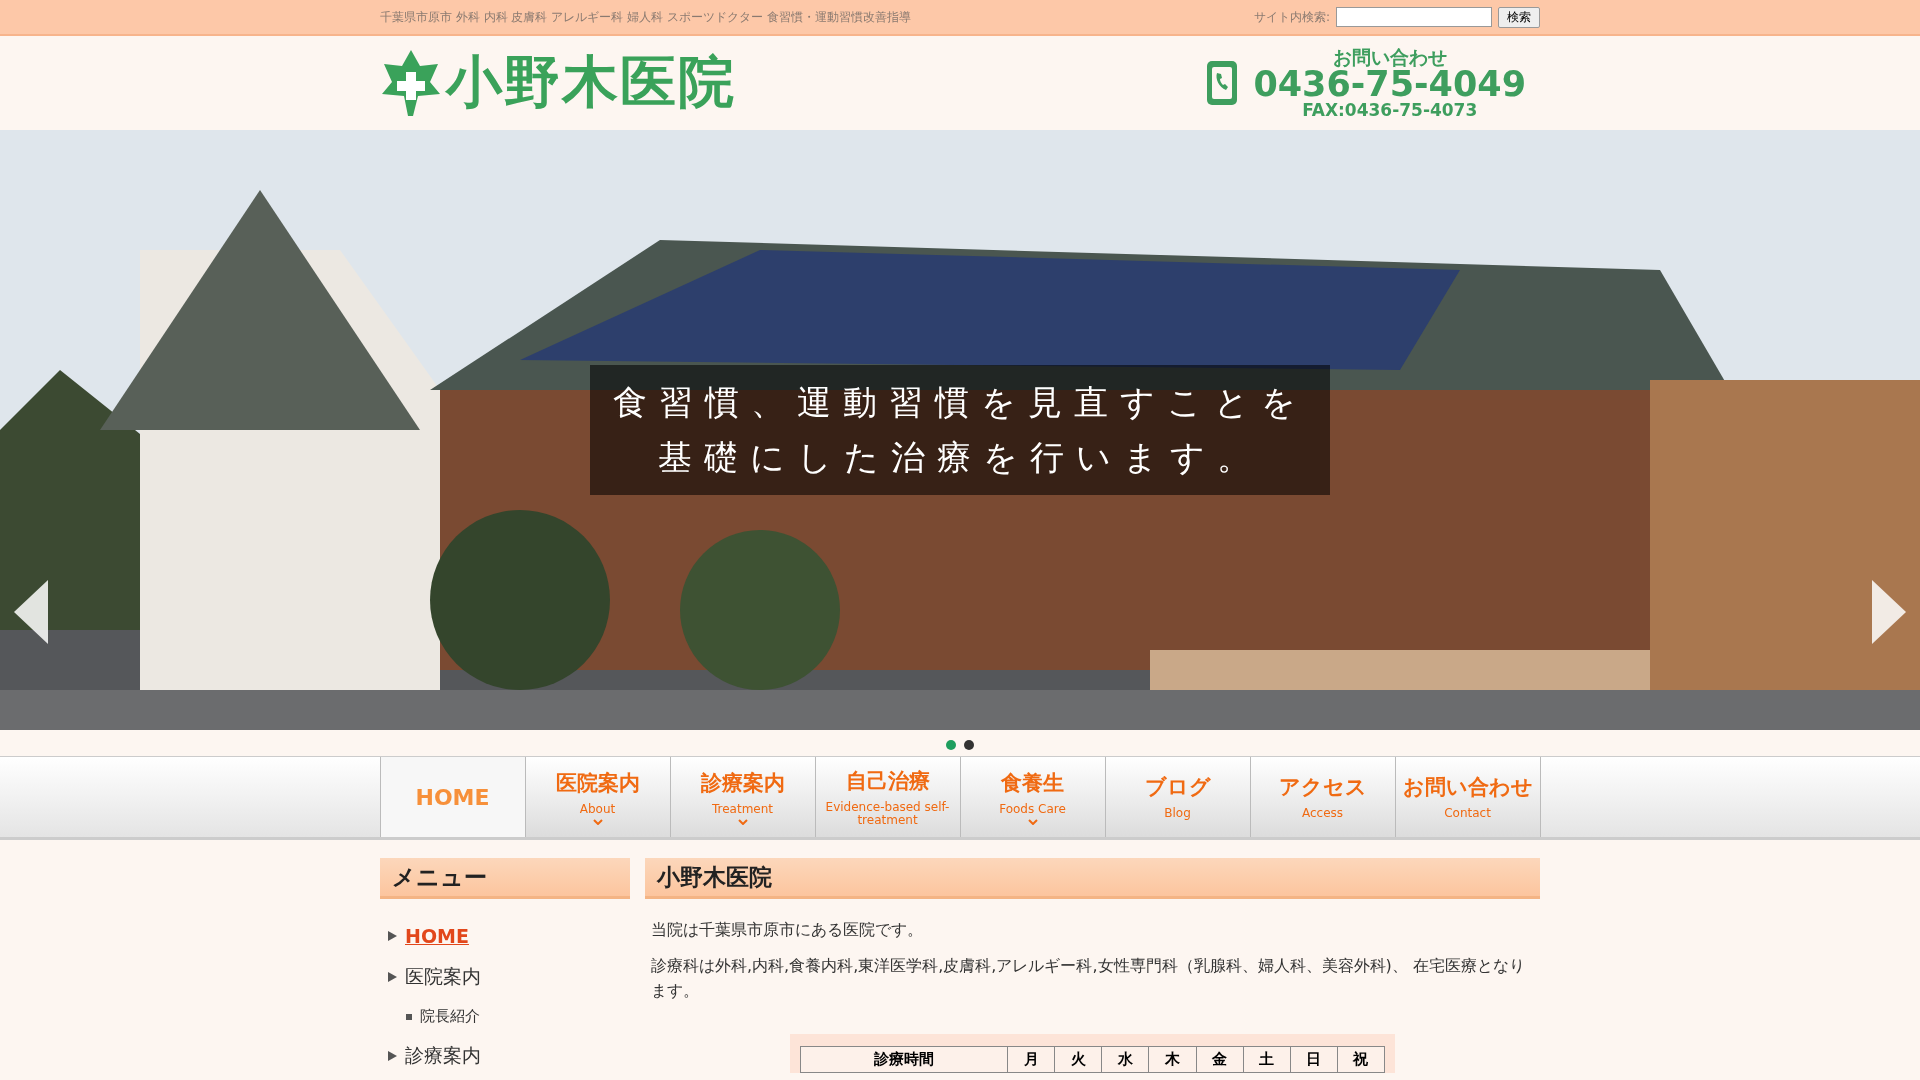  Describe the element at coordinates (1314, 1059) in the screenshot. I see `table-header: 日` at that location.